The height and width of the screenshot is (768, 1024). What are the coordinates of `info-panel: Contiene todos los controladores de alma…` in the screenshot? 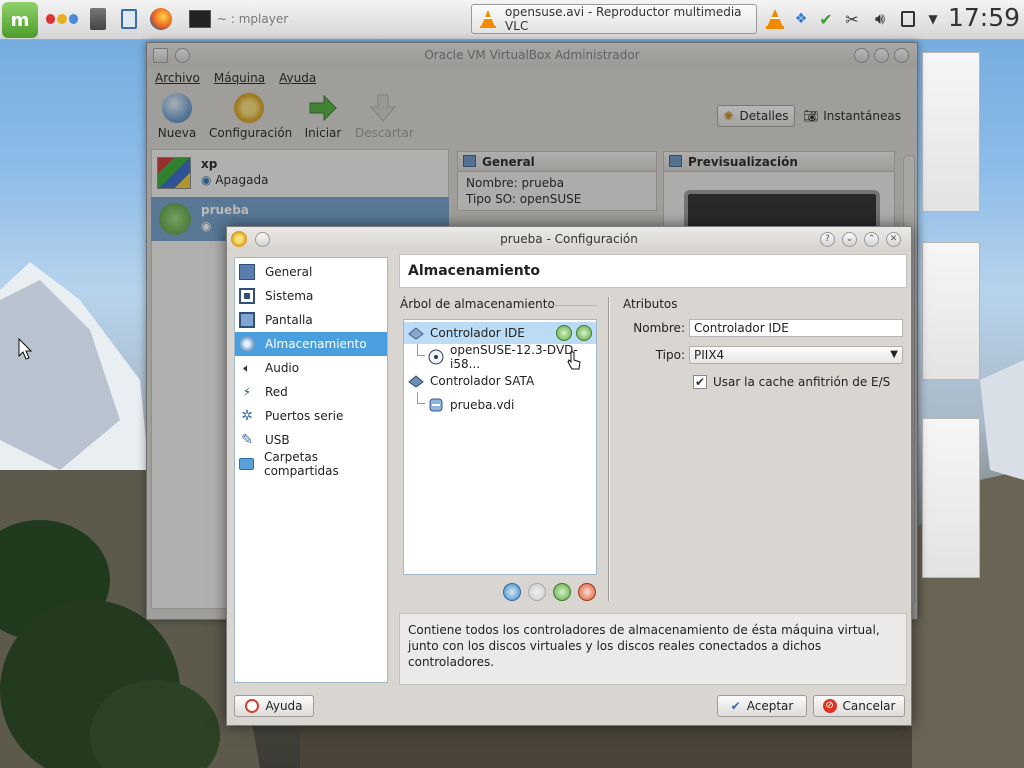 It's located at (653, 649).